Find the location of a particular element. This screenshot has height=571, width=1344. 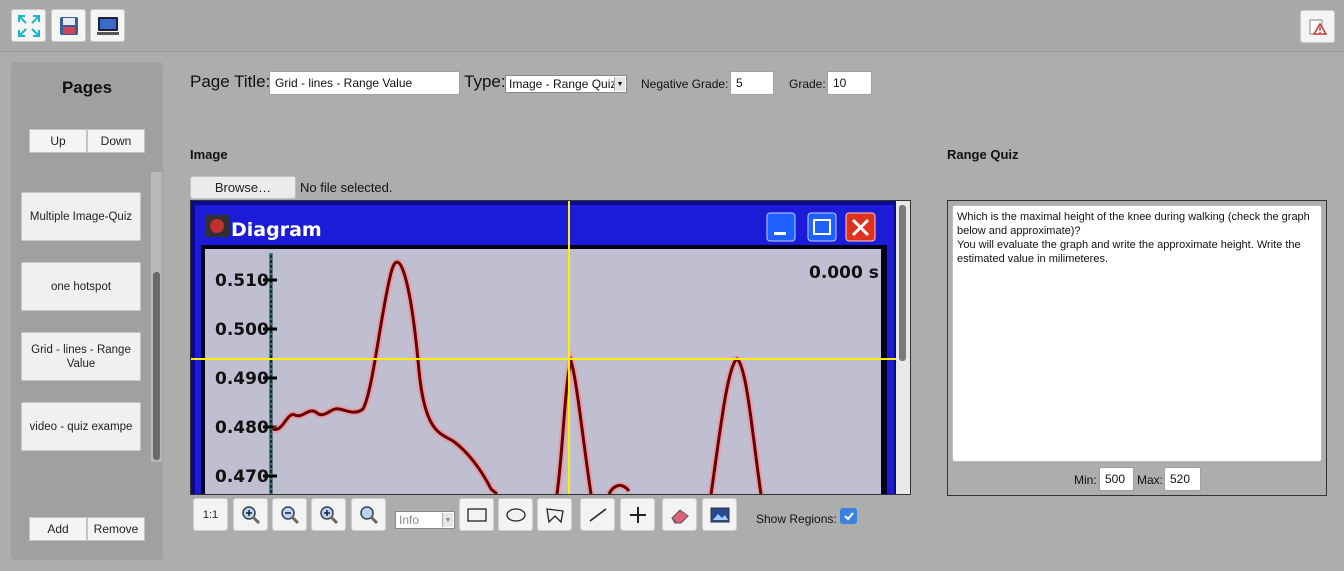

grade-input is located at coordinates (849, 83).